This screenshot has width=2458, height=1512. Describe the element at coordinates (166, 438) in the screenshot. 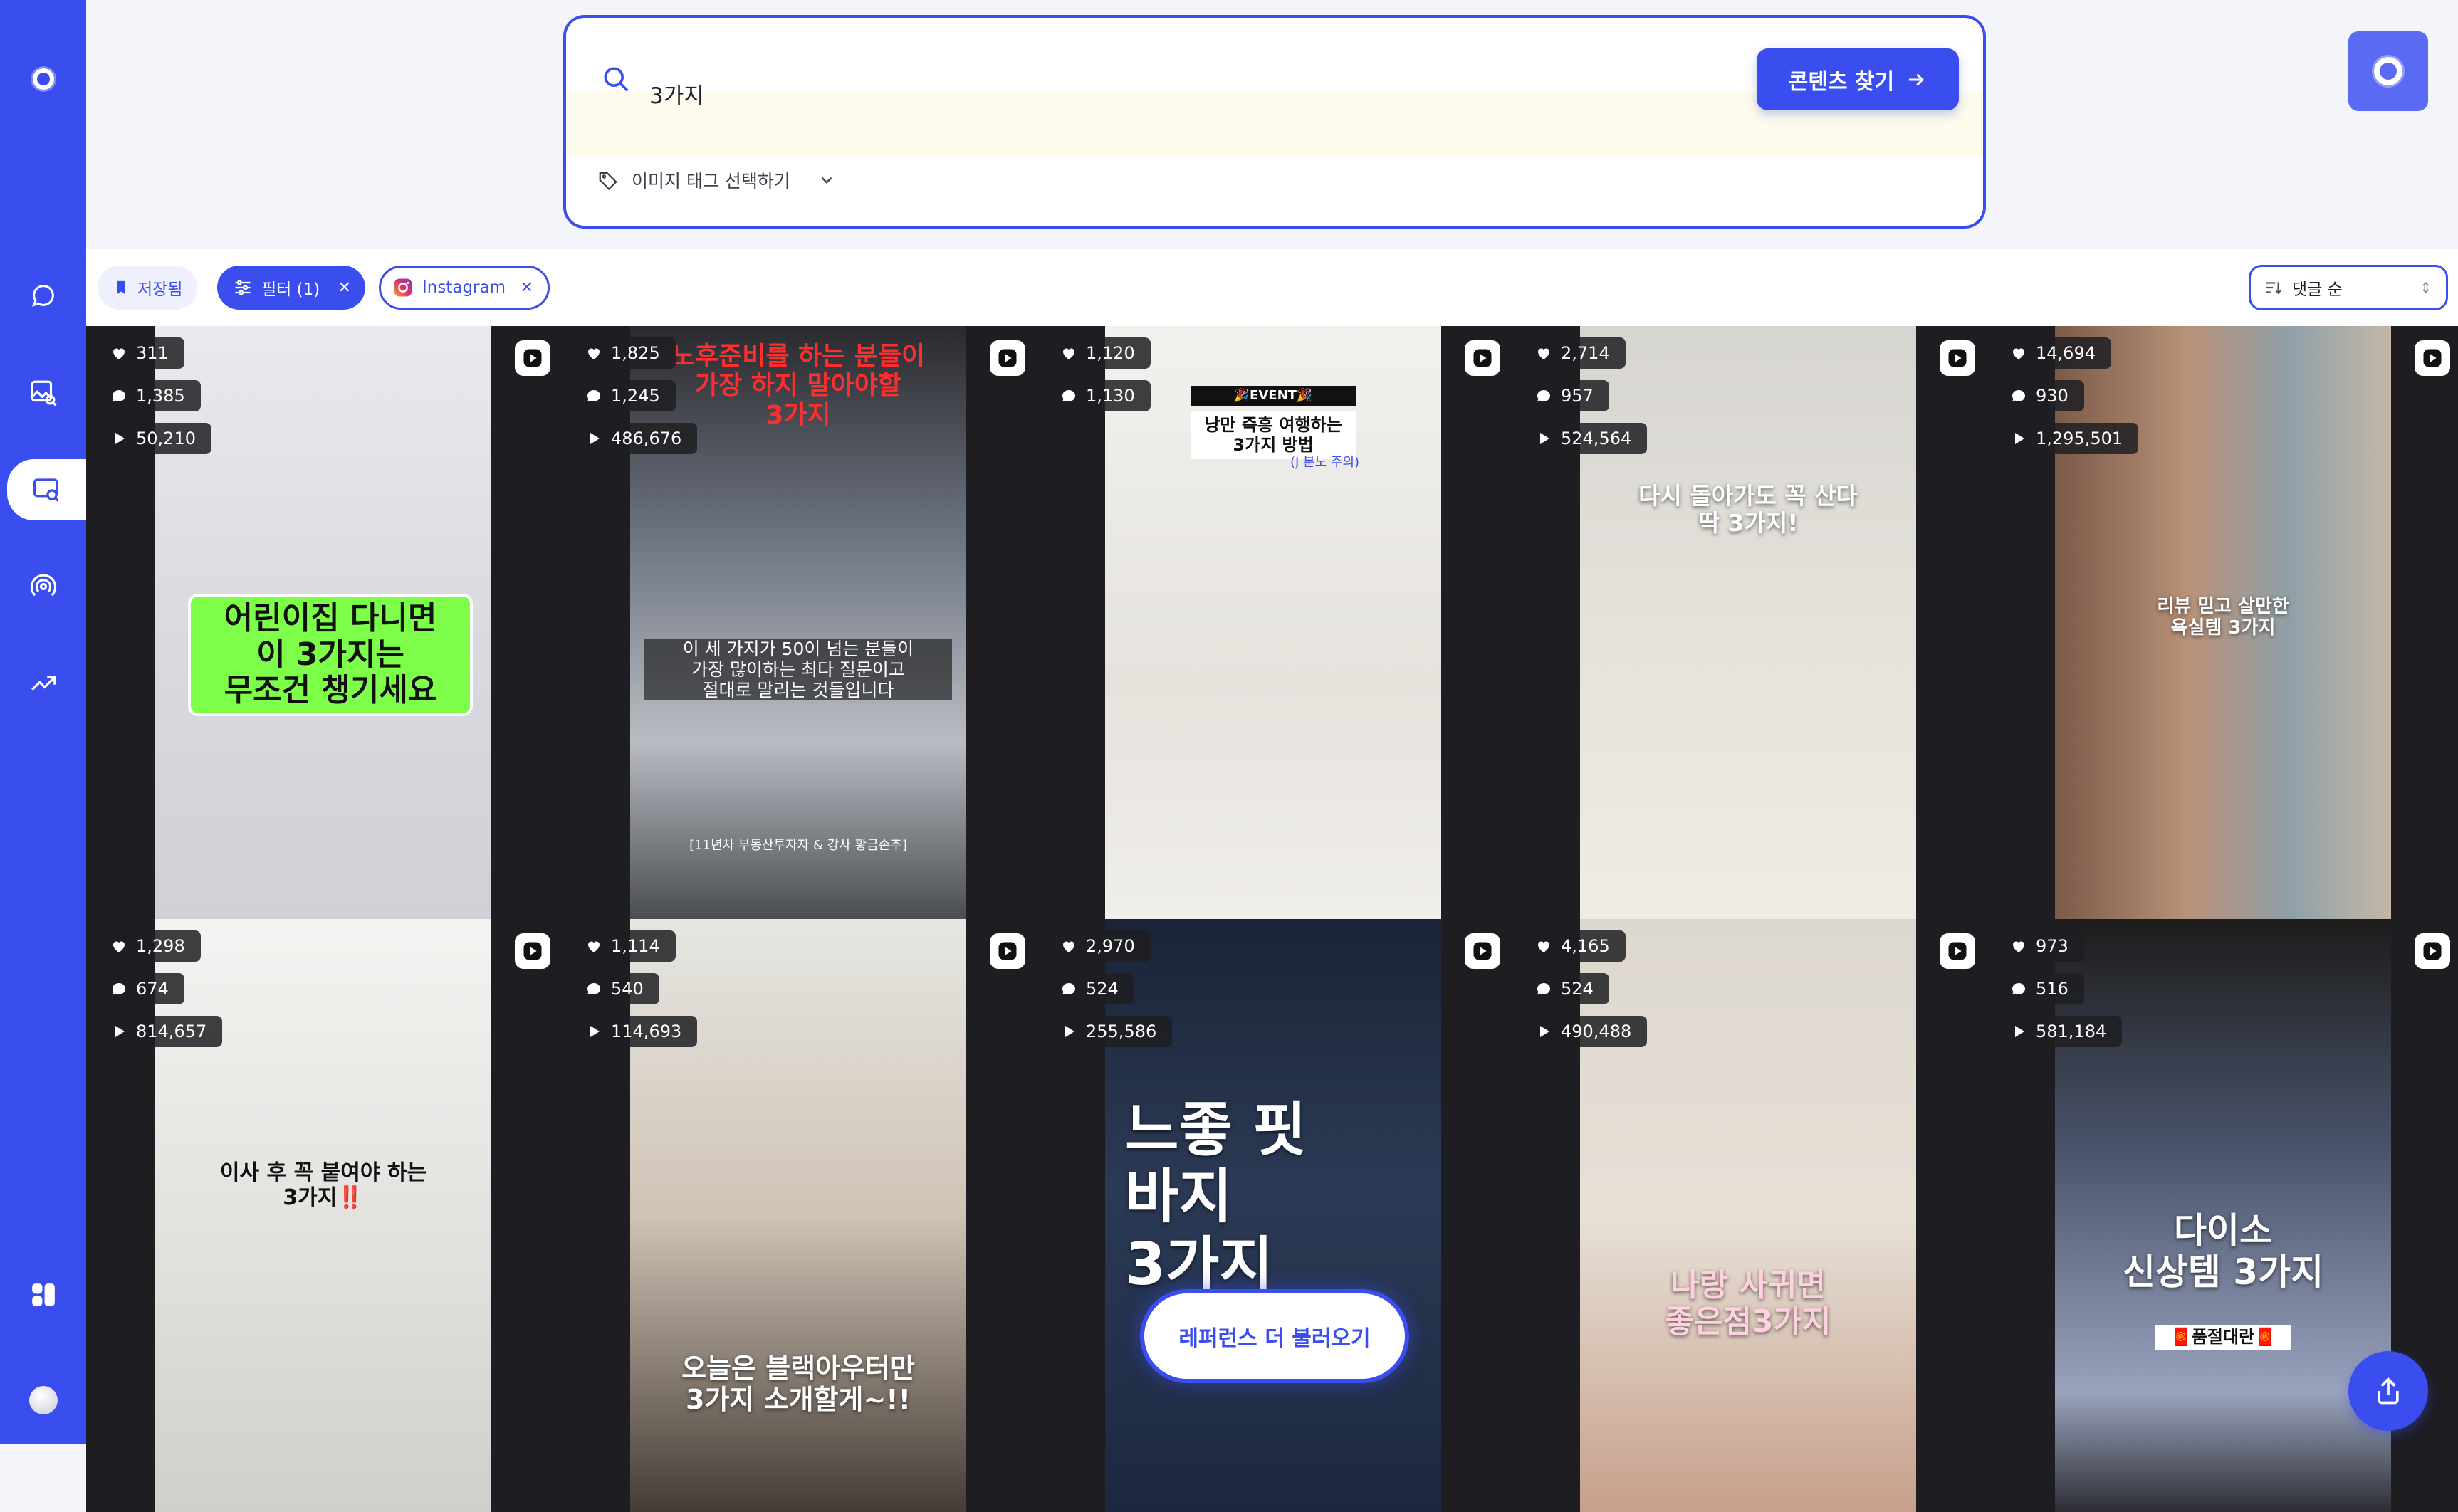

I see `views-count: 50,210` at that location.